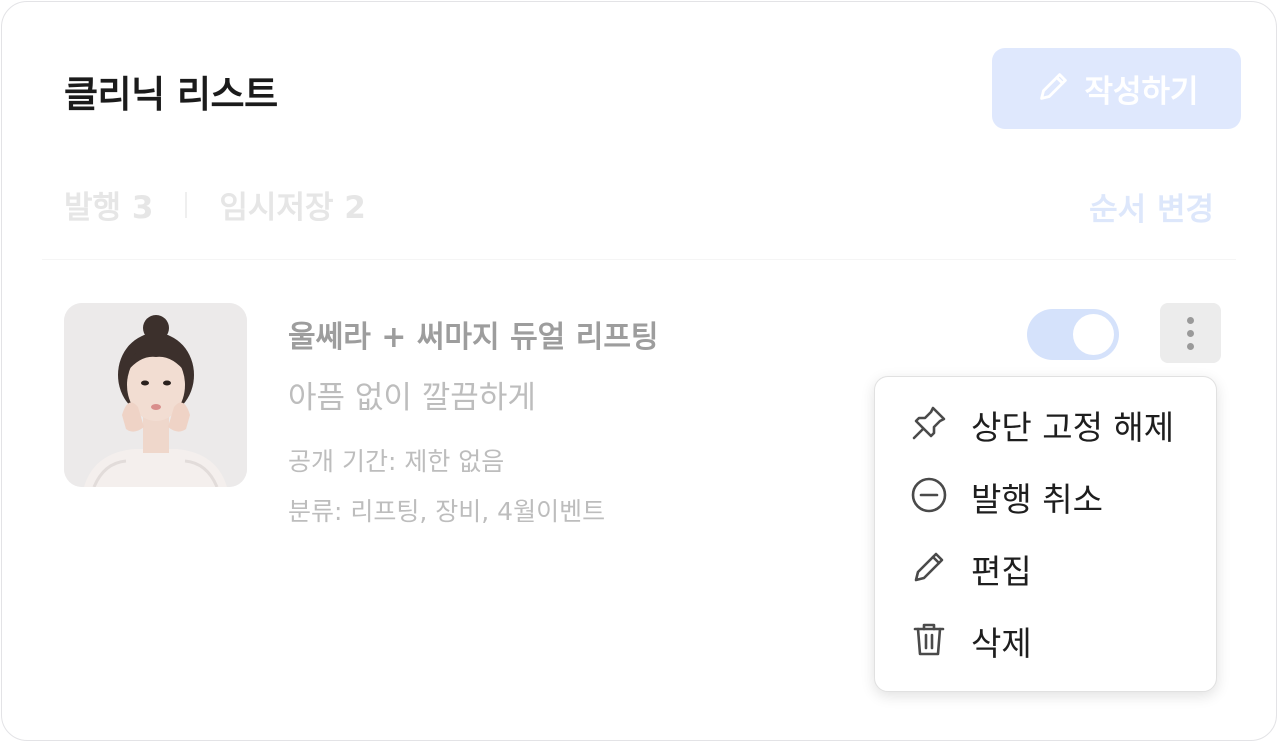 The image size is (1280, 744). I want to click on tab-divider, so click(186, 204).